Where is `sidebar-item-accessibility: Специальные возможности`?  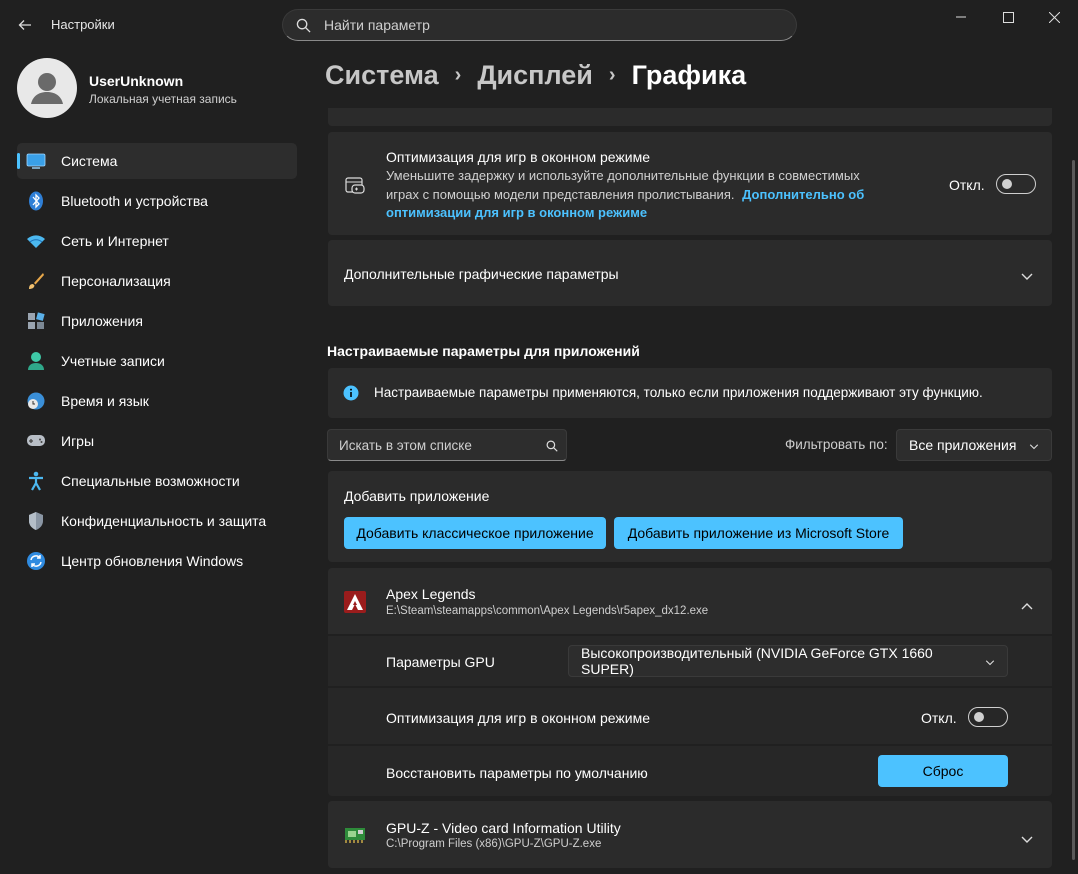
sidebar-item-accessibility: Специальные возможности is located at coordinates (157, 481).